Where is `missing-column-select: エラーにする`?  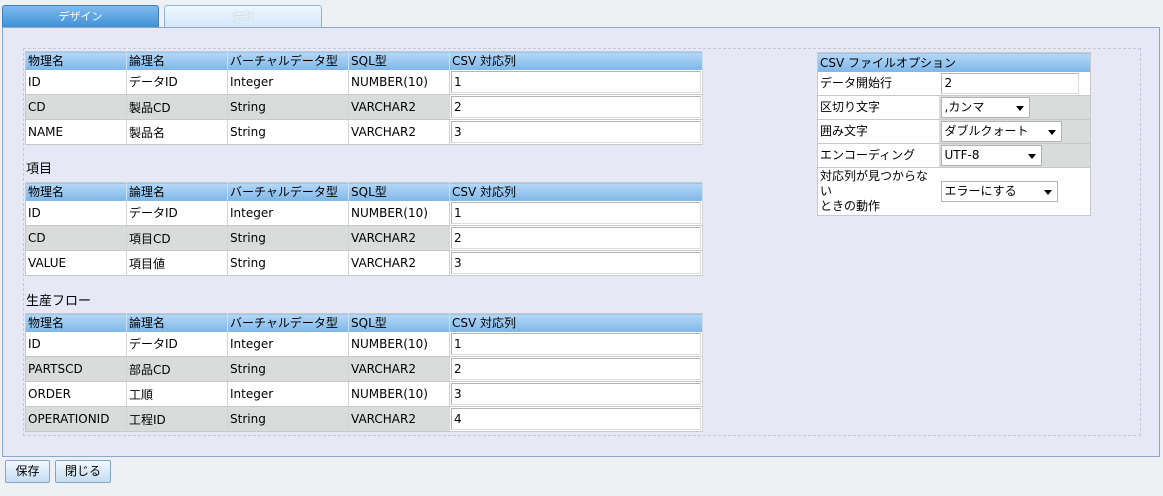
missing-column-select: エラーにする is located at coordinates (999, 191).